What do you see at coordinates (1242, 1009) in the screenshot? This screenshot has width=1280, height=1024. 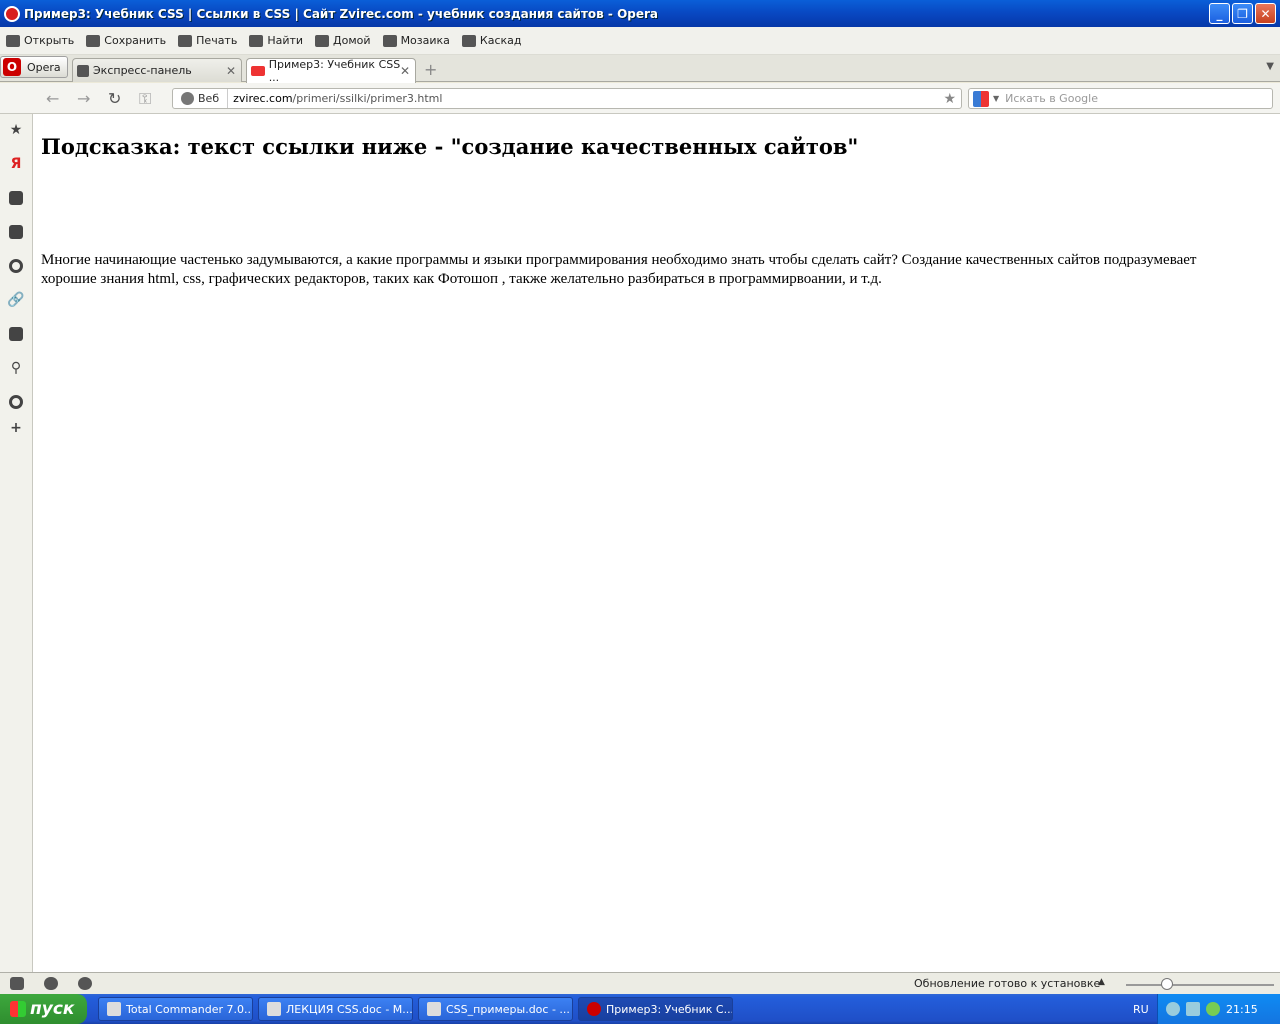 I see `clock: 21:15` at bounding box center [1242, 1009].